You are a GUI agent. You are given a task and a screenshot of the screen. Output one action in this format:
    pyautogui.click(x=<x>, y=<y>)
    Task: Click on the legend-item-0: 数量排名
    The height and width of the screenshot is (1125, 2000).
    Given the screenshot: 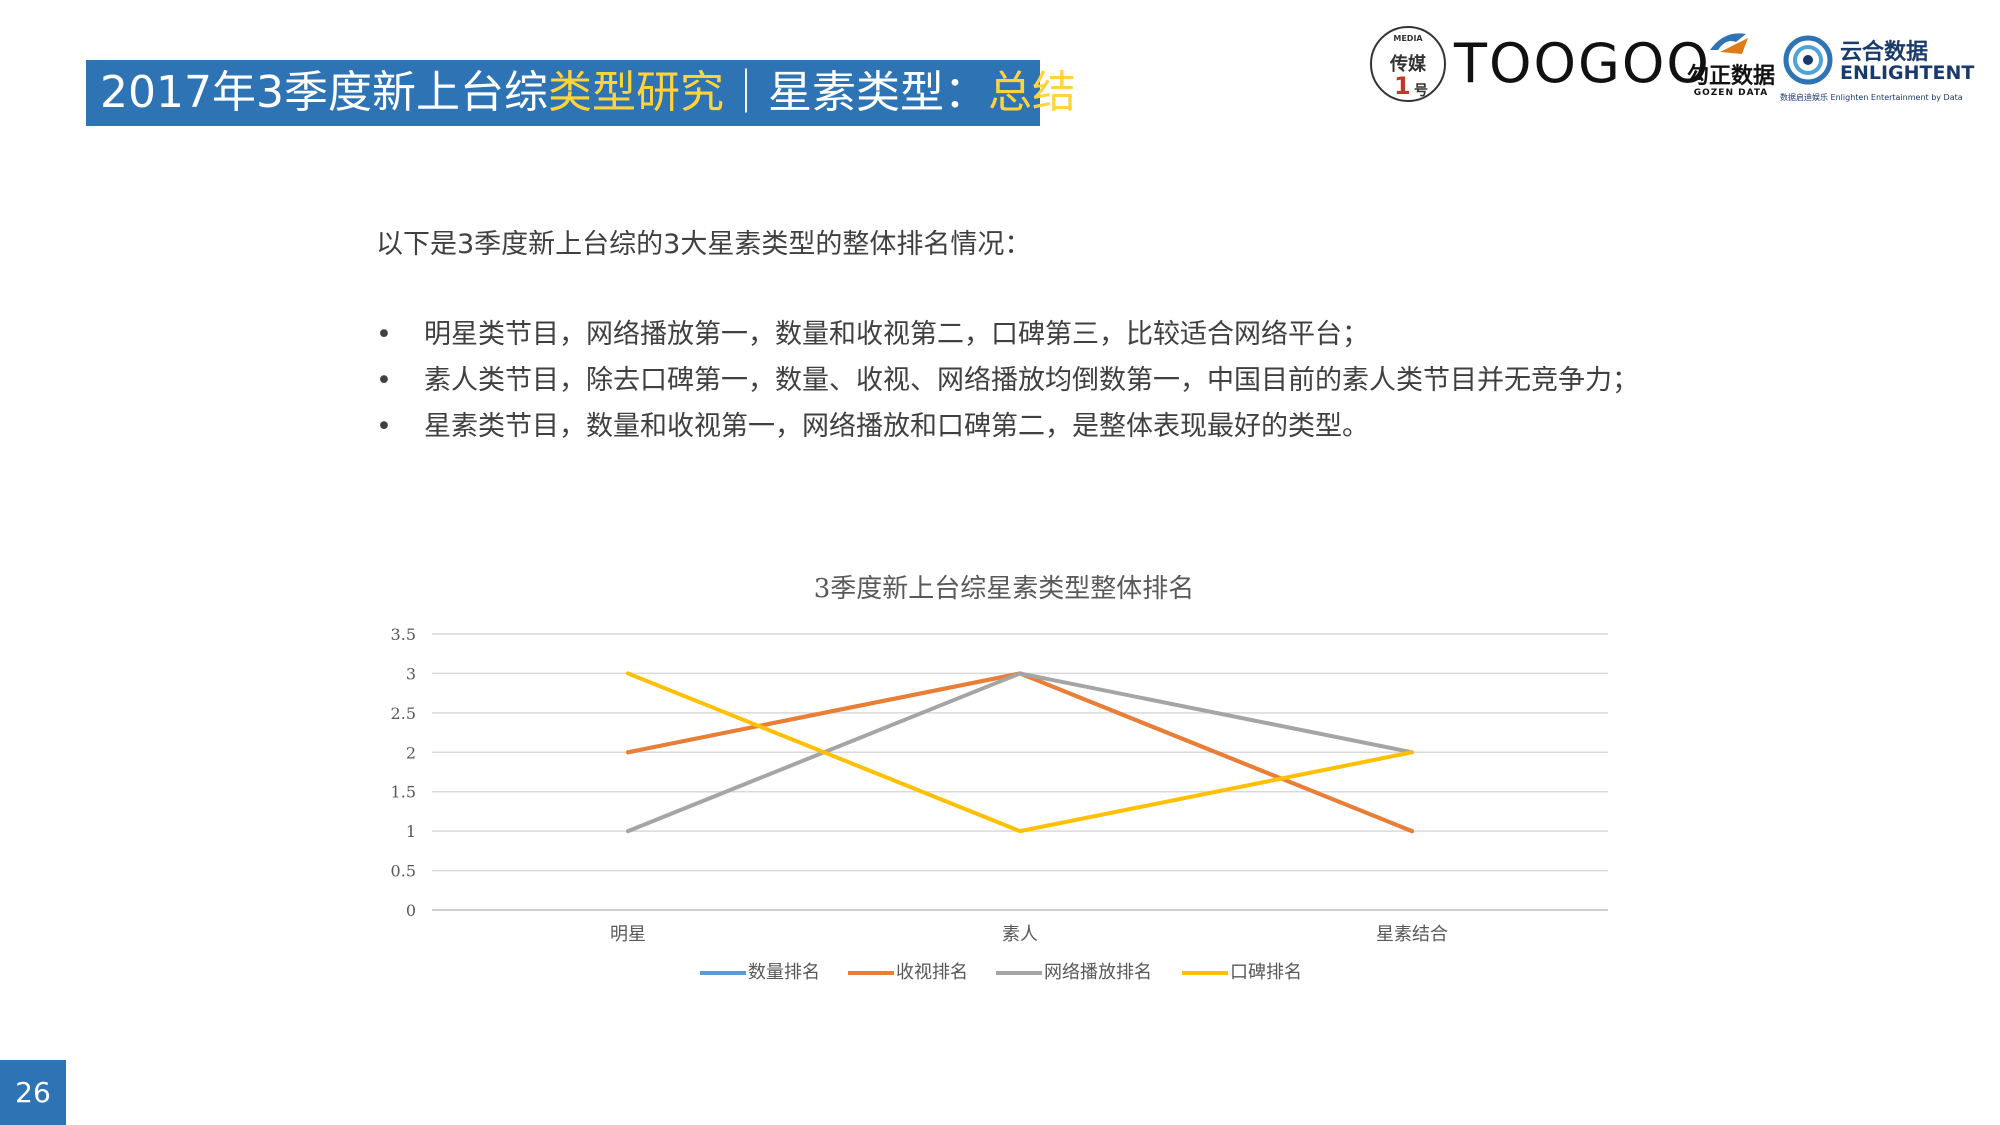 What is the action you would take?
    pyautogui.click(x=760, y=973)
    